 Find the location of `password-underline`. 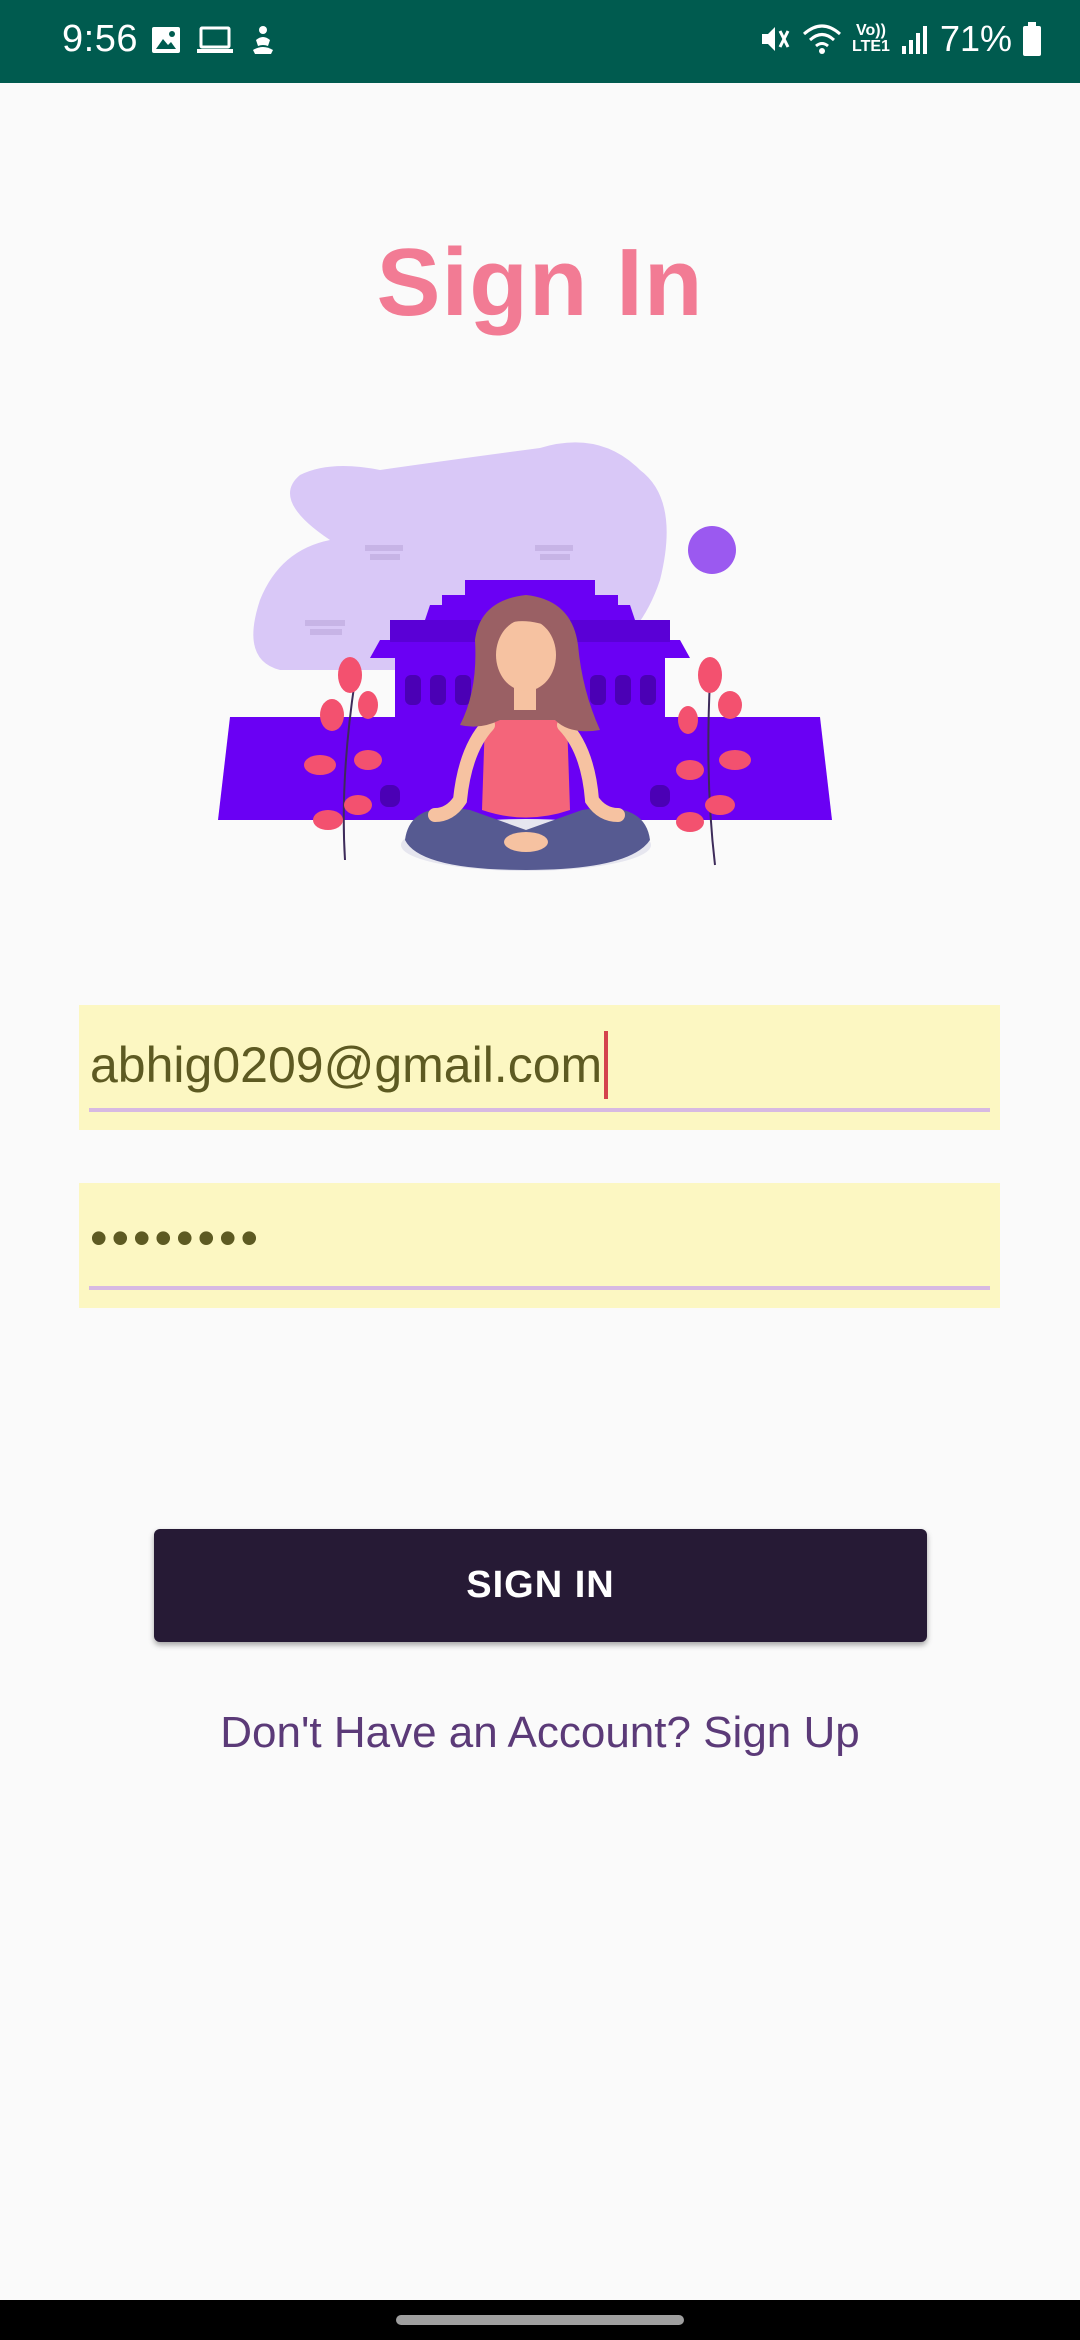

password-underline is located at coordinates (539, 1288).